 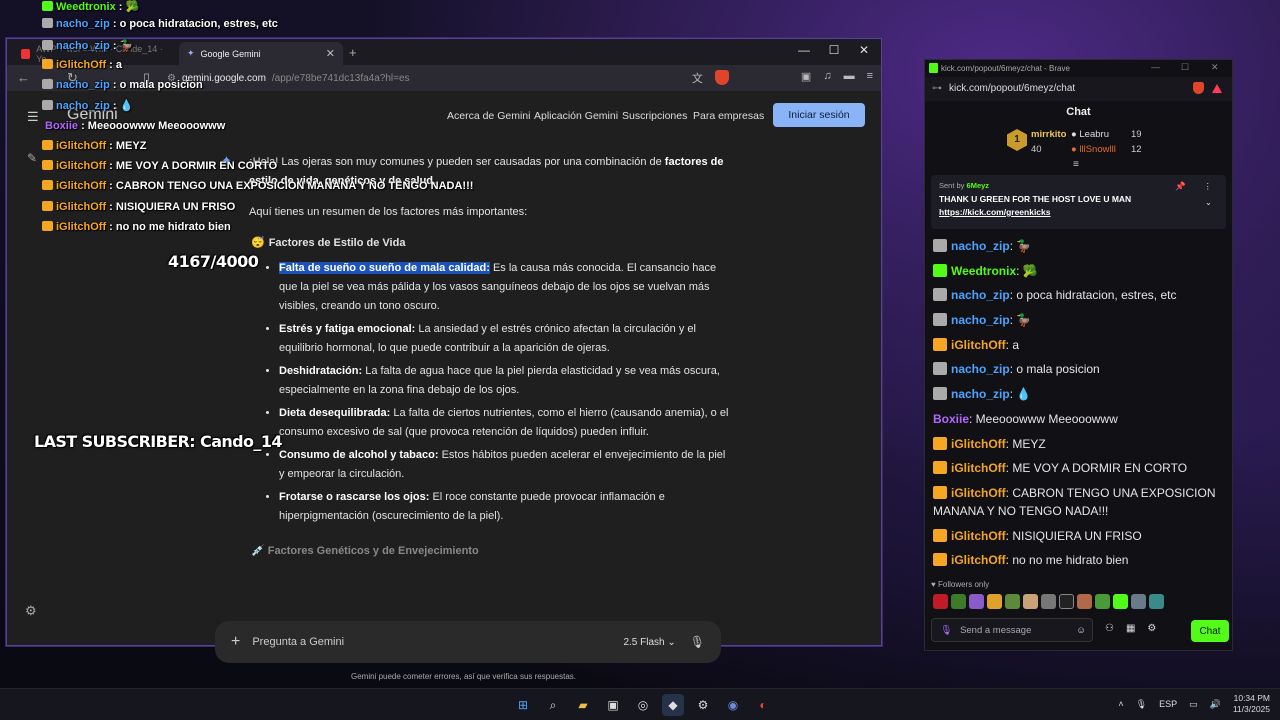 What do you see at coordinates (1079, 536) in the screenshot?
I see `chat-message: iGlitchOff: NISIQUIERA UN FRISO` at bounding box center [1079, 536].